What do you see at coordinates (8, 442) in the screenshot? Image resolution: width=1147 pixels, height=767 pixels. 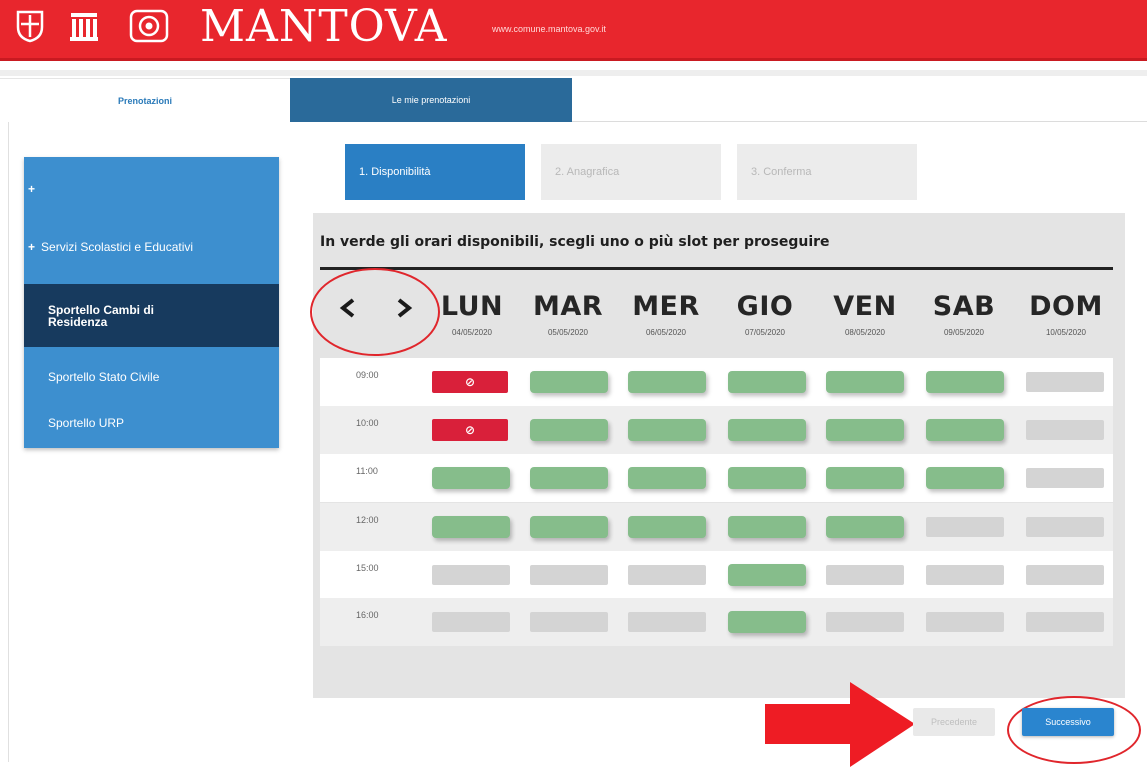 I see `content-border` at bounding box center [8, 442].